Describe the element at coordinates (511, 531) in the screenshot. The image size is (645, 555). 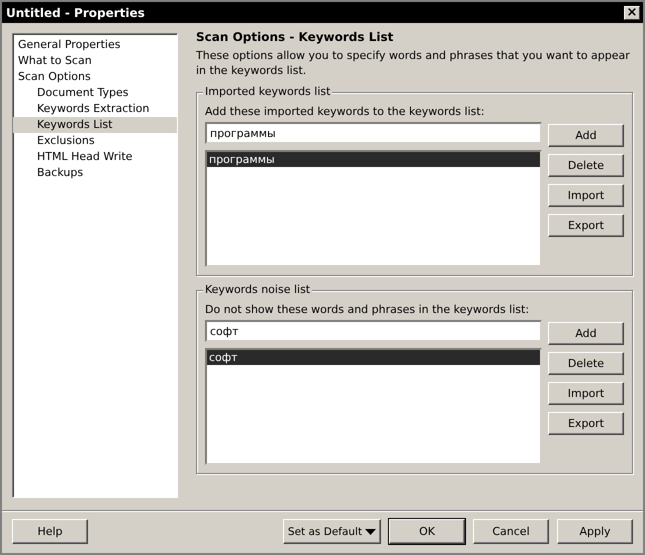
I see `dialog-button: Cancel` at that location.